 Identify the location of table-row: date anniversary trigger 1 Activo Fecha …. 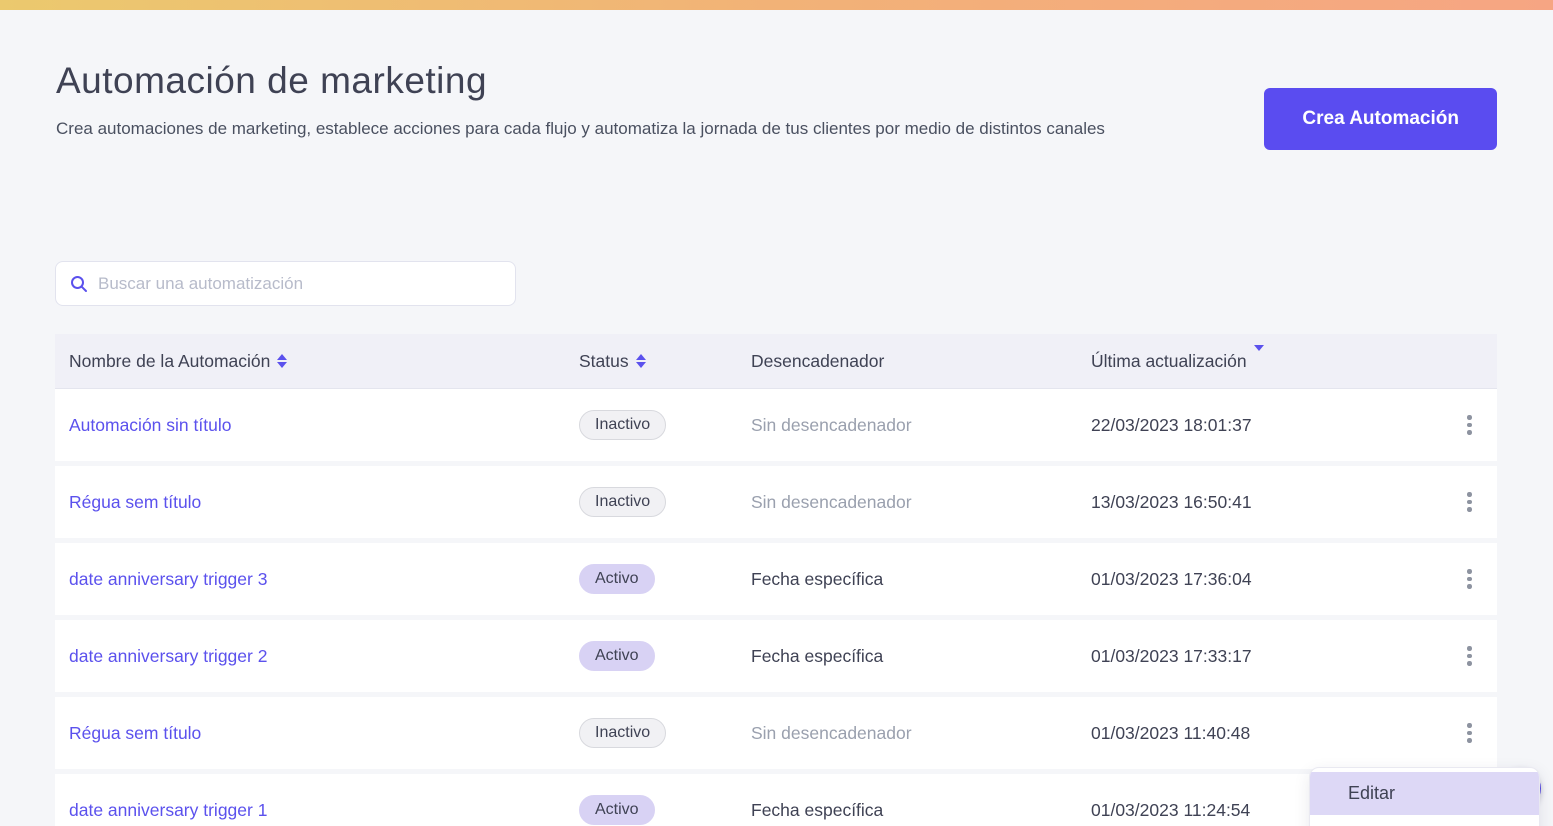
(776, 800).